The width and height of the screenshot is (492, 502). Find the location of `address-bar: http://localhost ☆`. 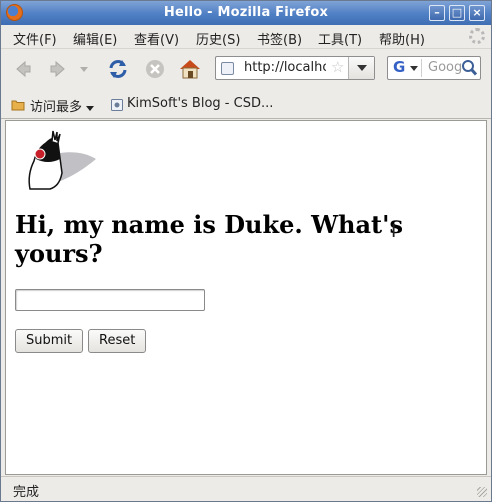

address-bar: http://localhost ☆ is located at coordinates (295, 68).